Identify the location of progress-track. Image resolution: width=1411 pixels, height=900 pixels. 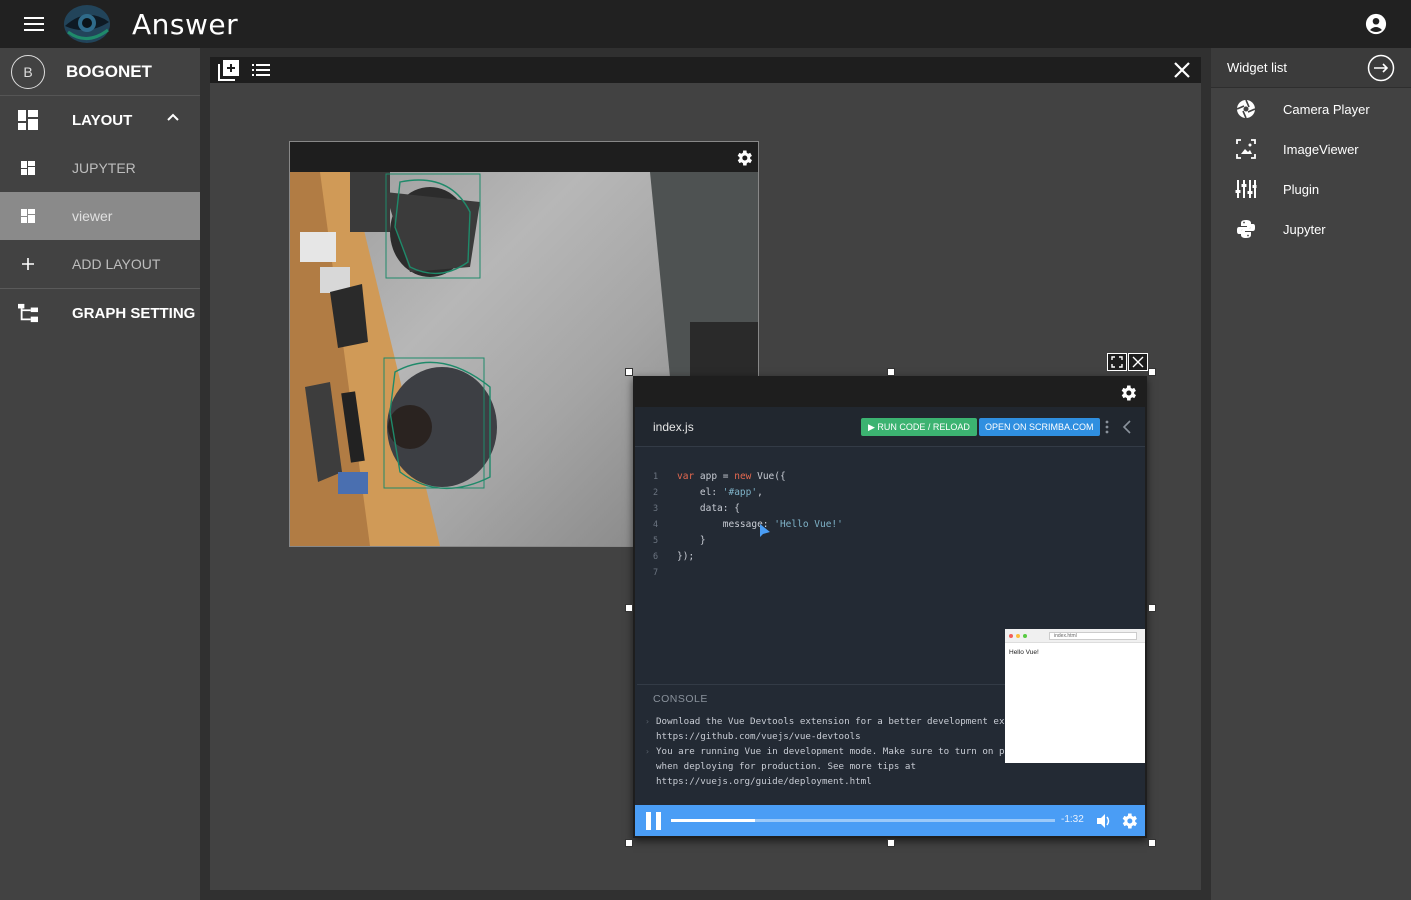
(863, 820).